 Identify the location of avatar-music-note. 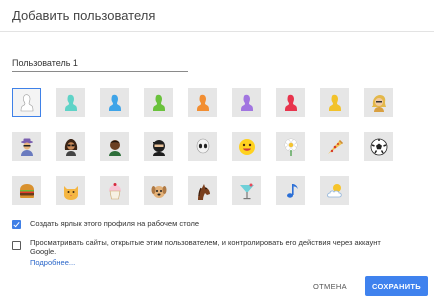
(290, 190).